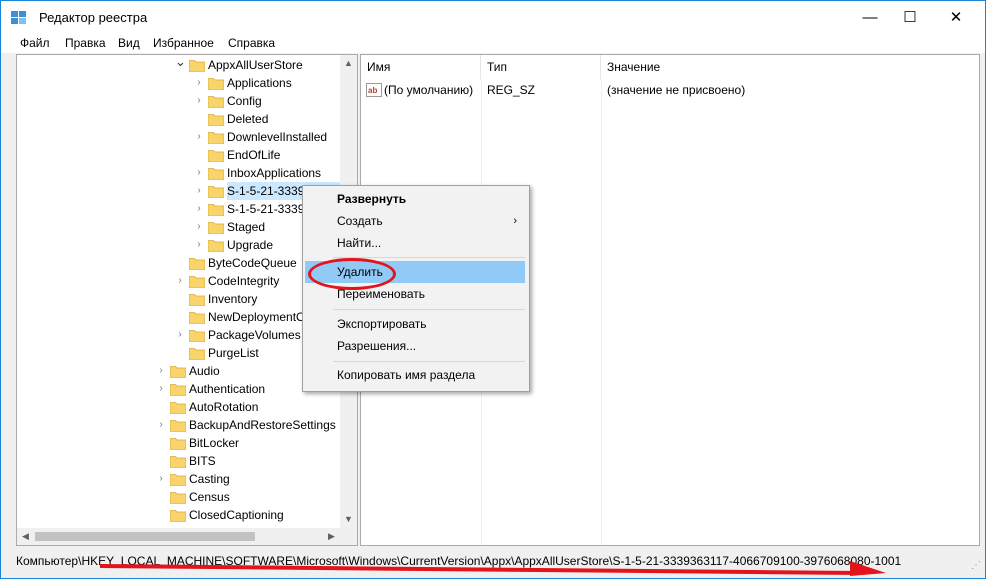 The width and height of the screenshot is (986, 579). What do you see at coordinates (331, 536) in the screenshot?
I see `scroll-right-icon: ▶` at bounding box center [331, 536].